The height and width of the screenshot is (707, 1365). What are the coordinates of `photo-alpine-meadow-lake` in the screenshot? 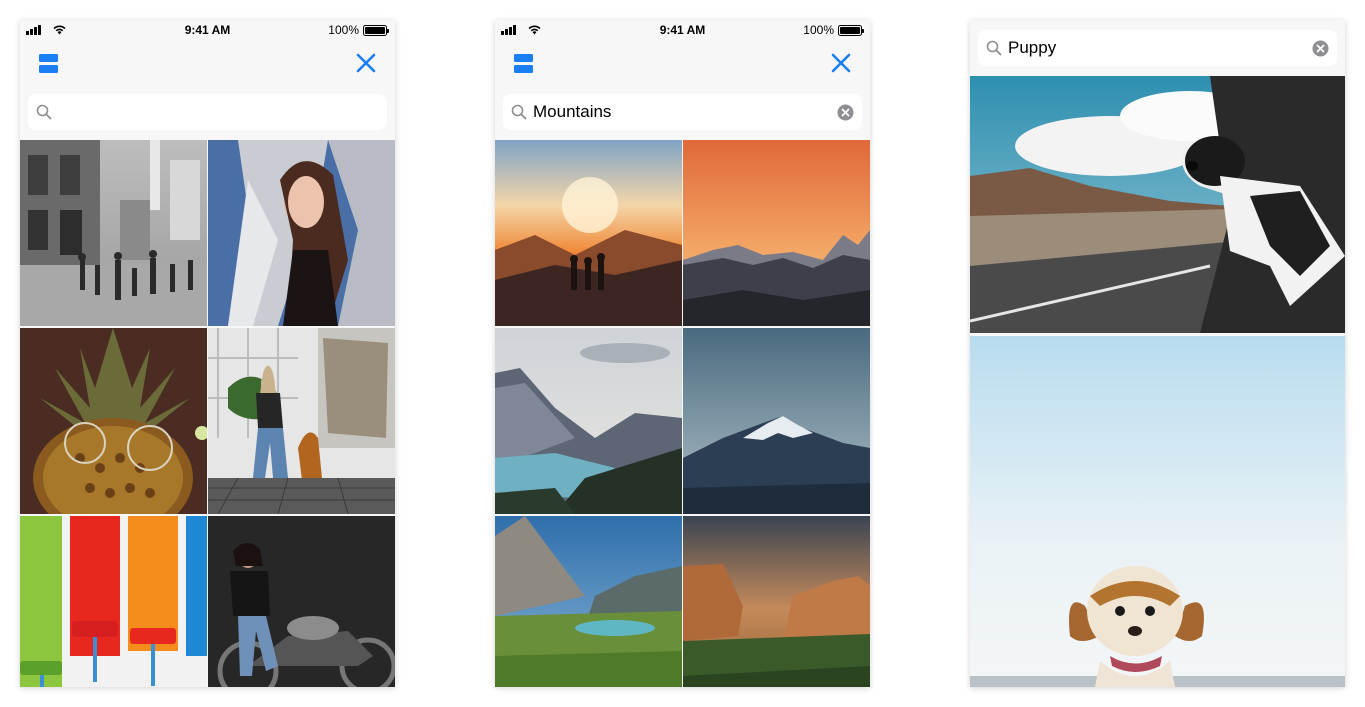 It's located at (588, 601).